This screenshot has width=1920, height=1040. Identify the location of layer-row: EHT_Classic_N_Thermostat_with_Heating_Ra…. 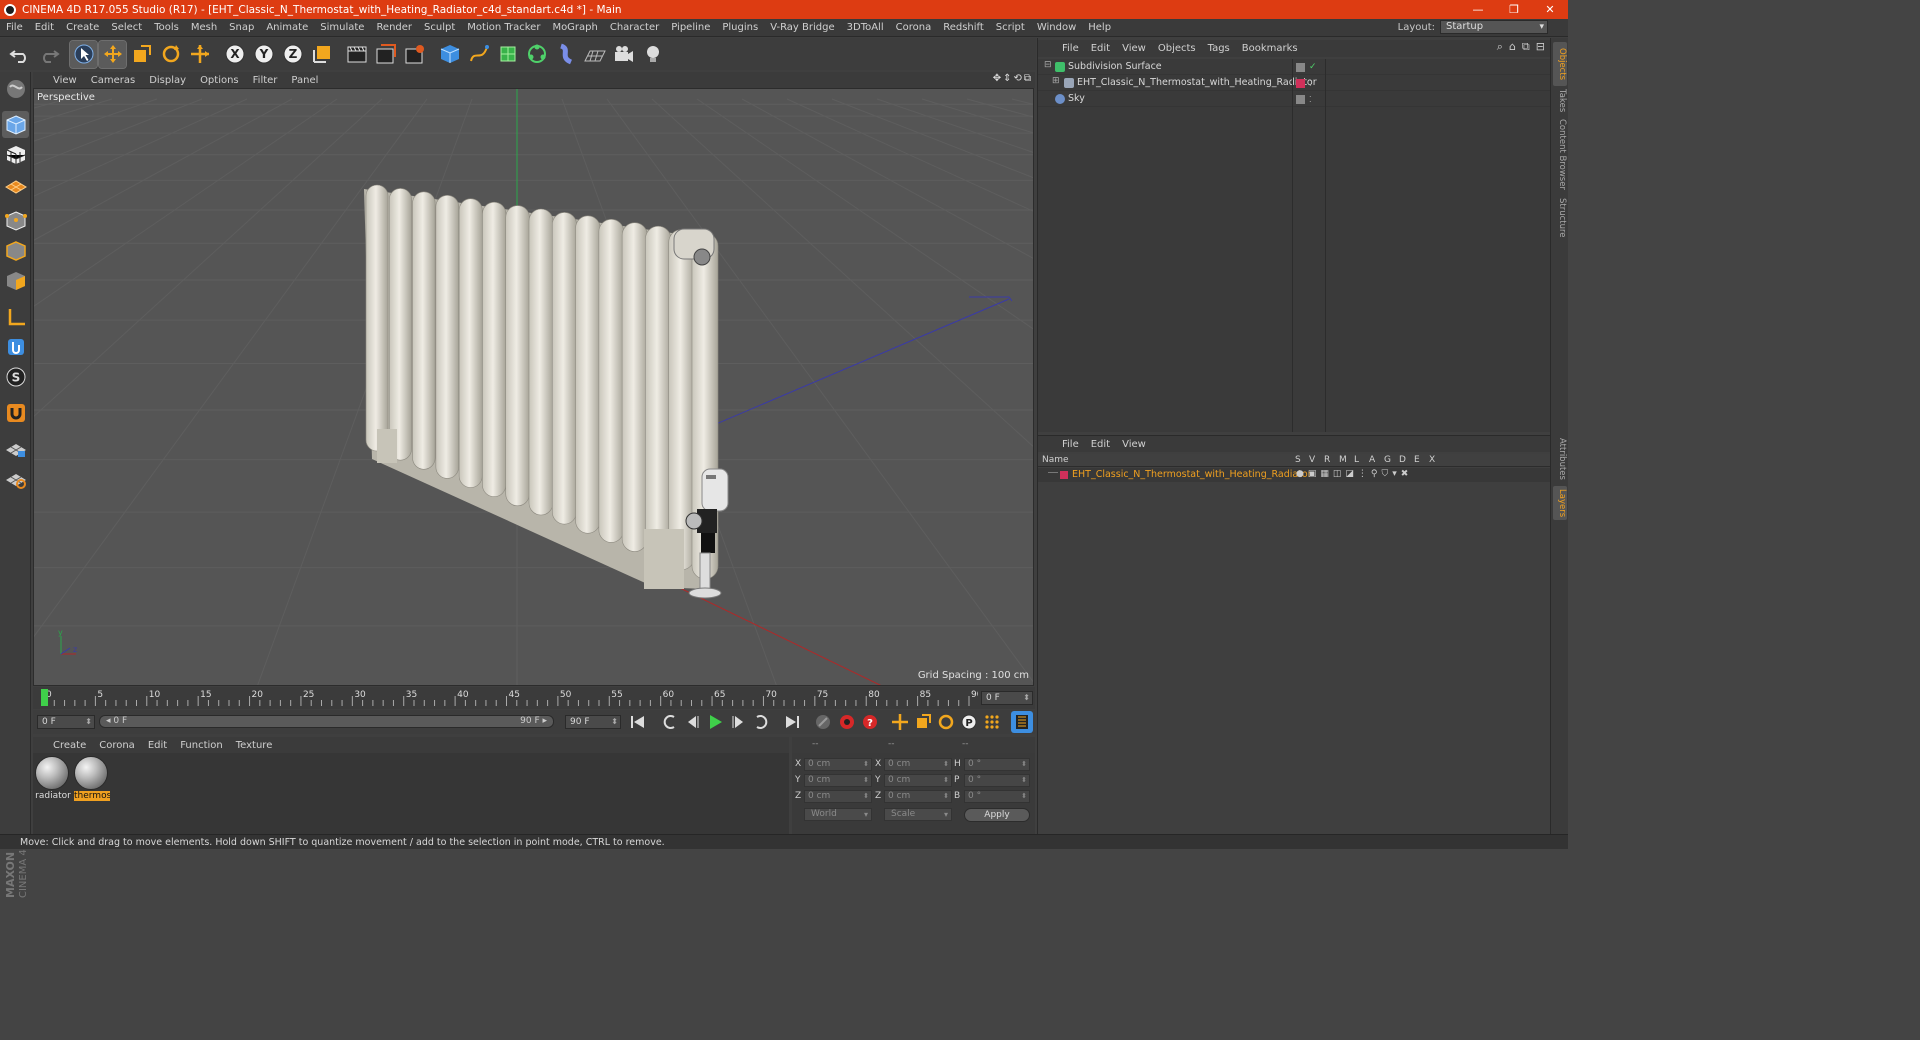
(1294, 475).